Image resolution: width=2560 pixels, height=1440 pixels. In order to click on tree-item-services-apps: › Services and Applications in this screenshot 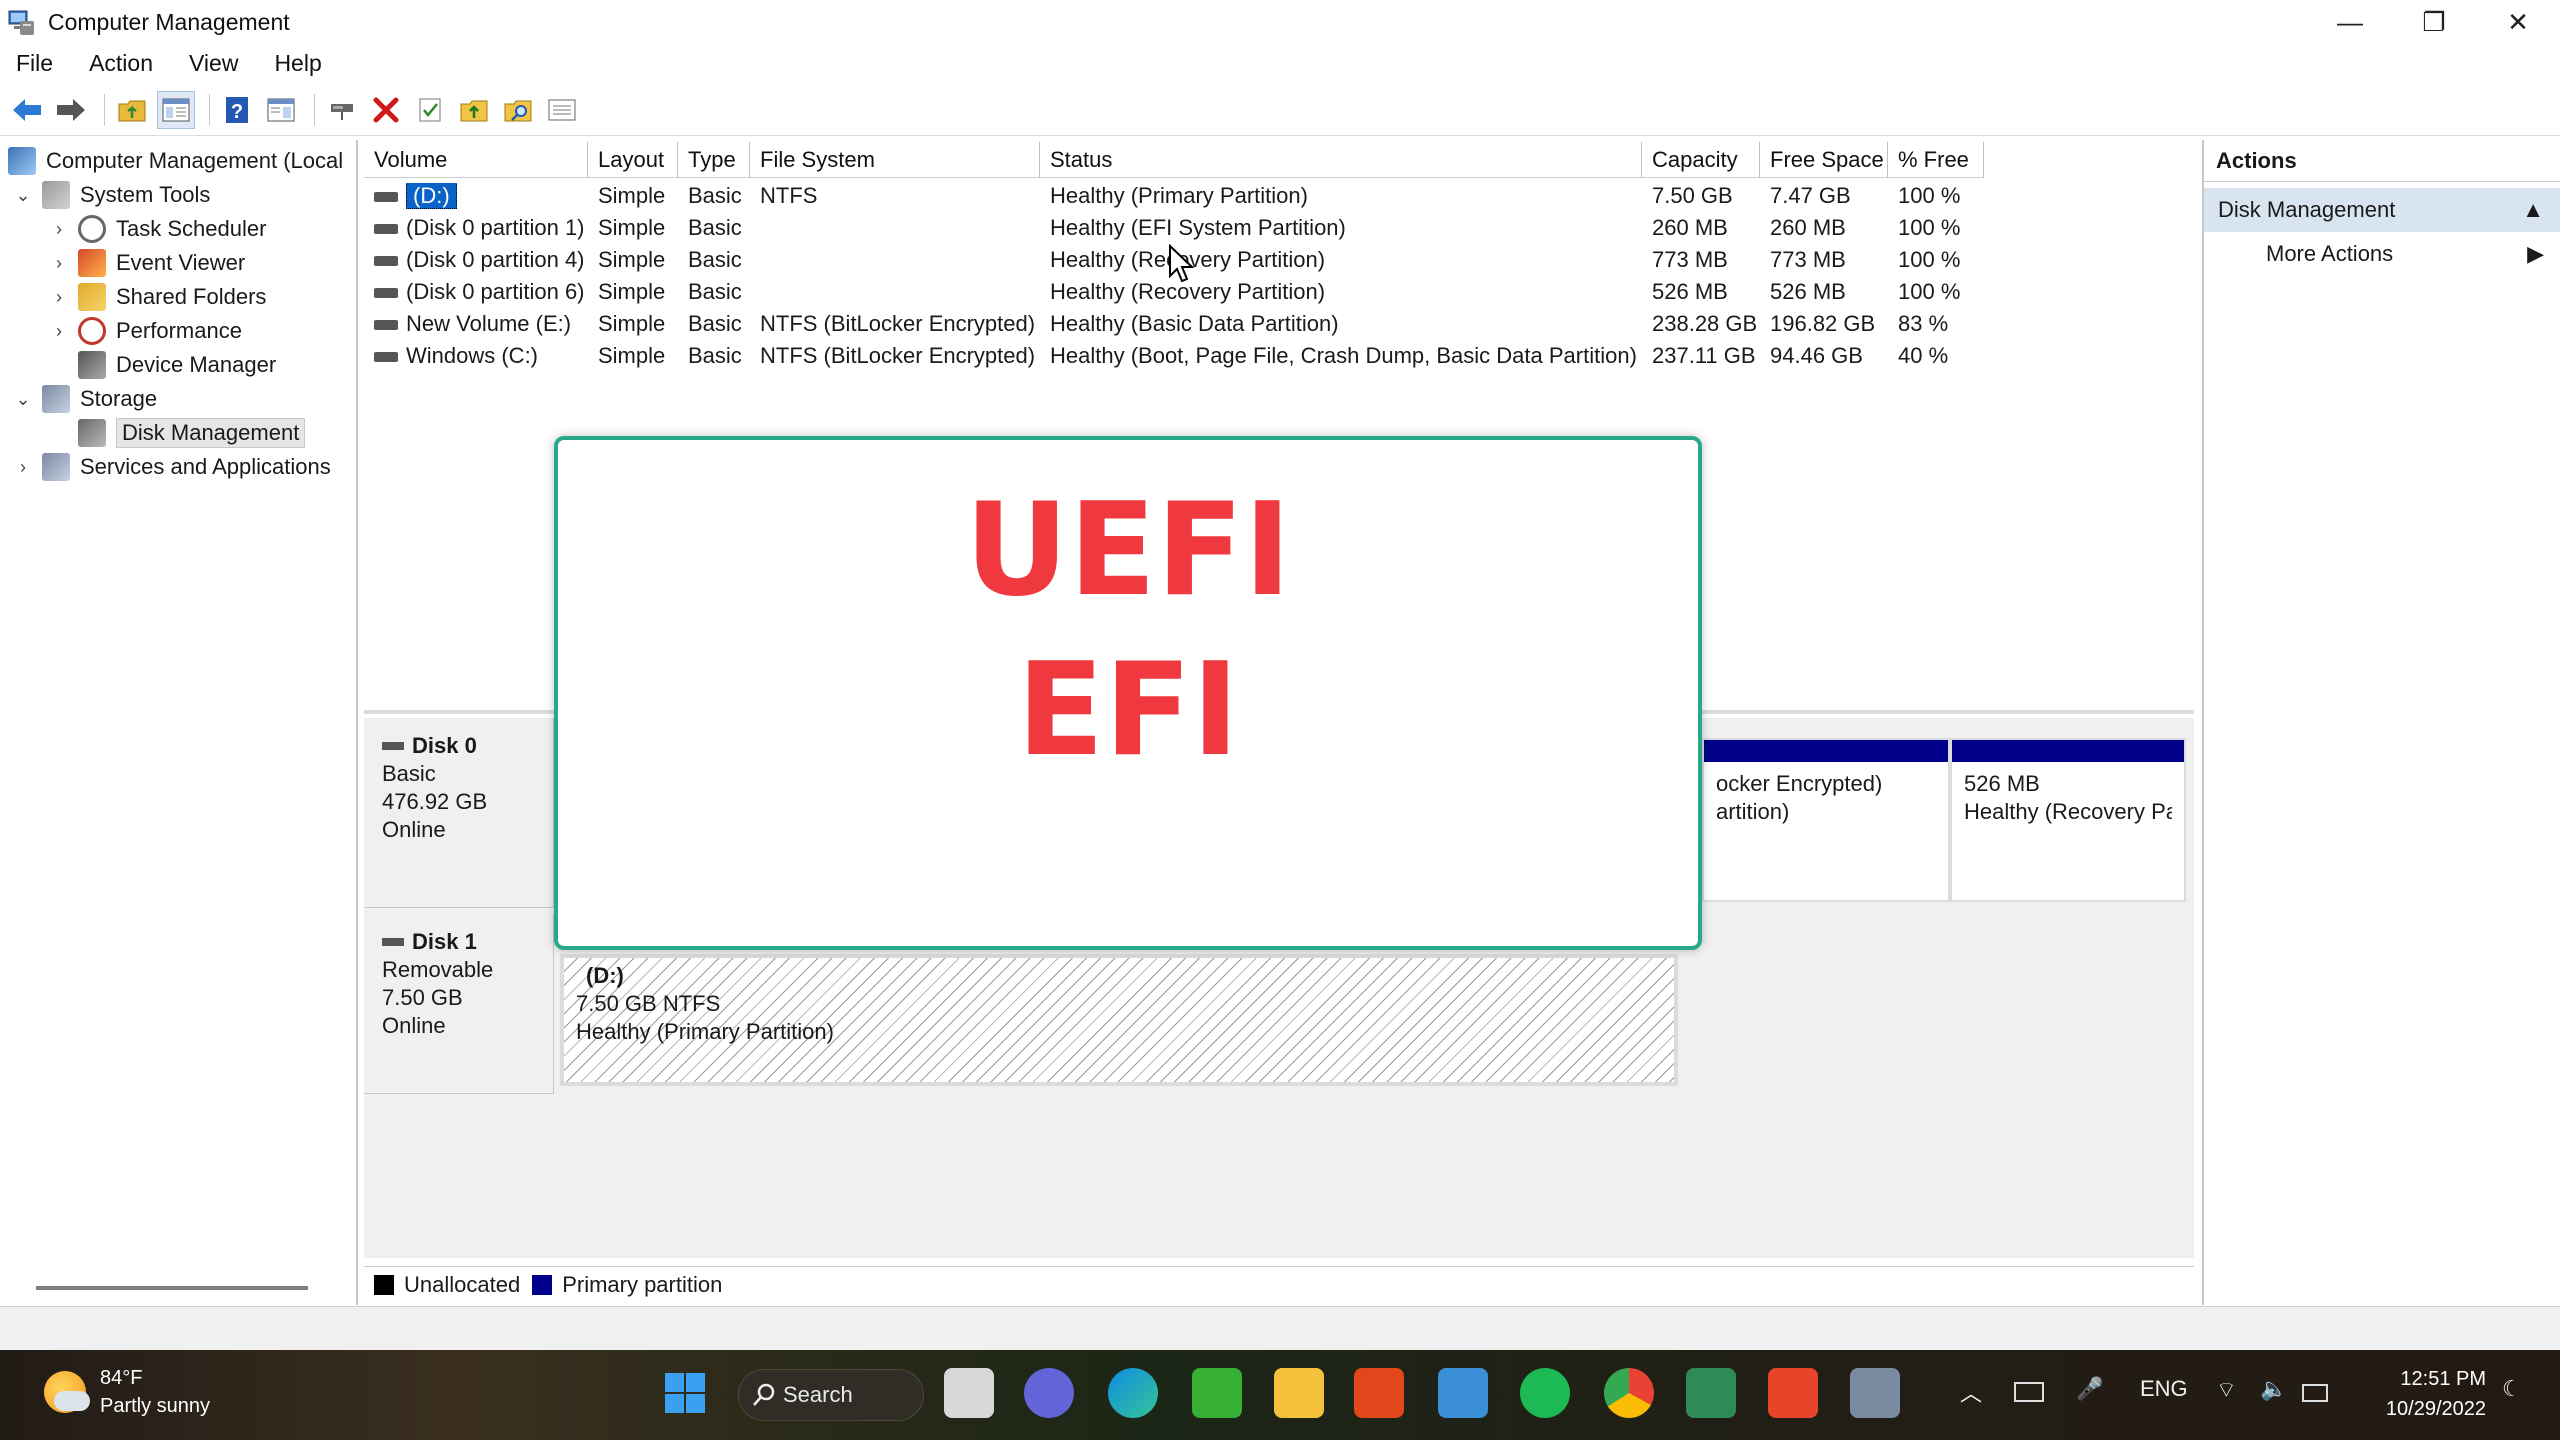, I will do `click(171, 467)`.